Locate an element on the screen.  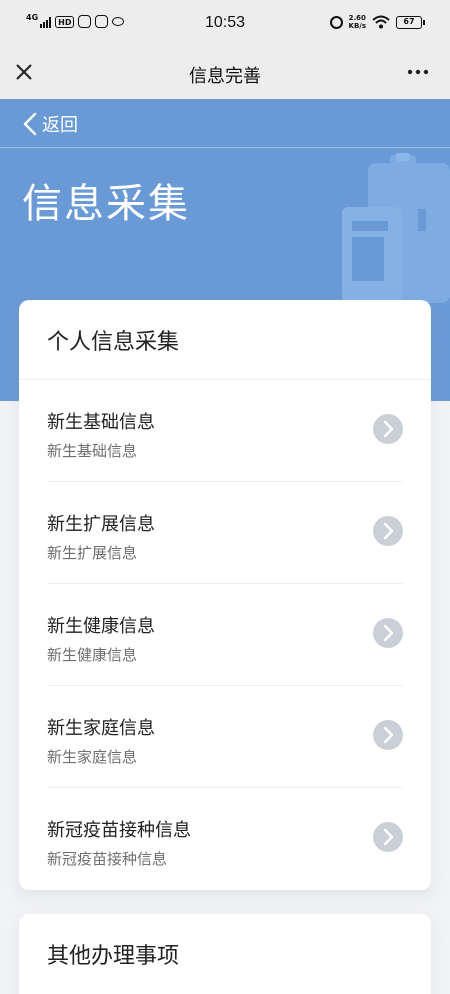
wifi-icon is located at coordinates (381, 22).